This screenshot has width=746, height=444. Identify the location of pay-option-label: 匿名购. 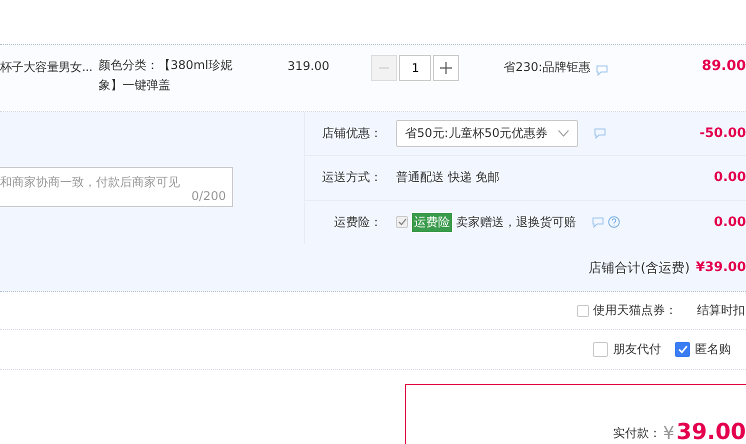
(713, 349).